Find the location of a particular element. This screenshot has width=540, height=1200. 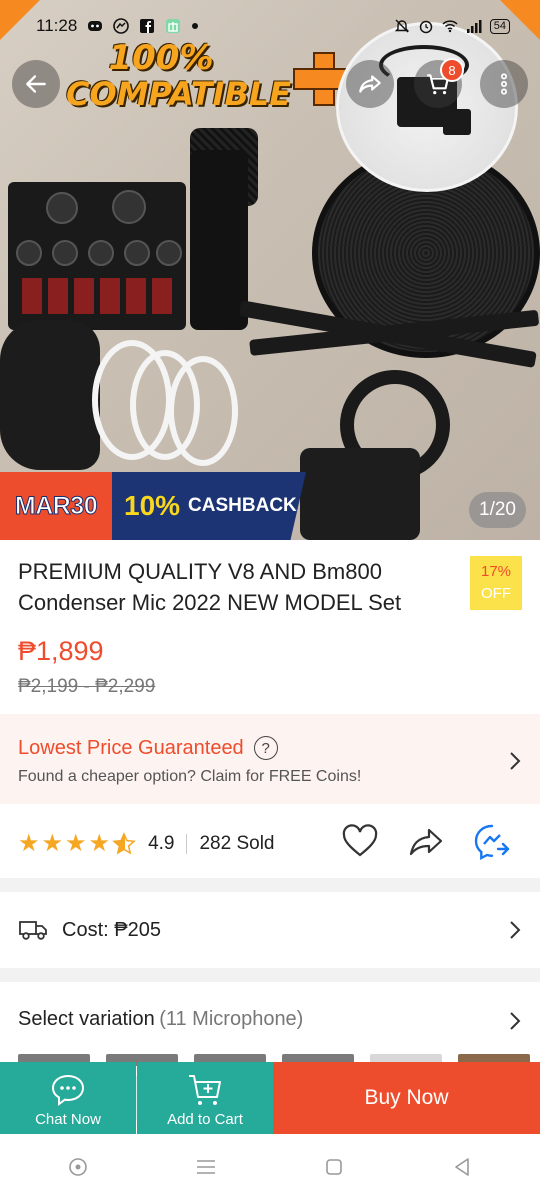

select-variation-row: Select variation (11 Microphone) is located at coordinates (270, 1020).